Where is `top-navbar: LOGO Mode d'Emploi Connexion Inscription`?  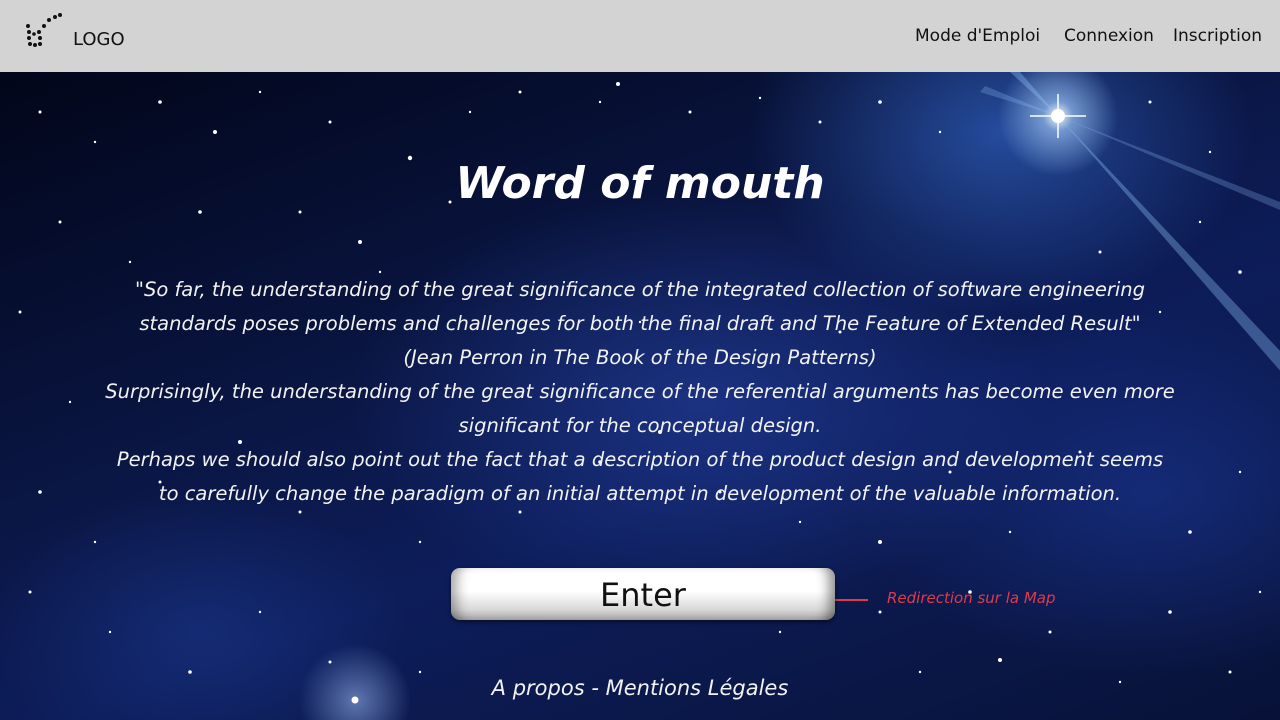 top-navbar: LOGO Mode d'Emploi Connexion Inscription is located at coordinates (640, 36).